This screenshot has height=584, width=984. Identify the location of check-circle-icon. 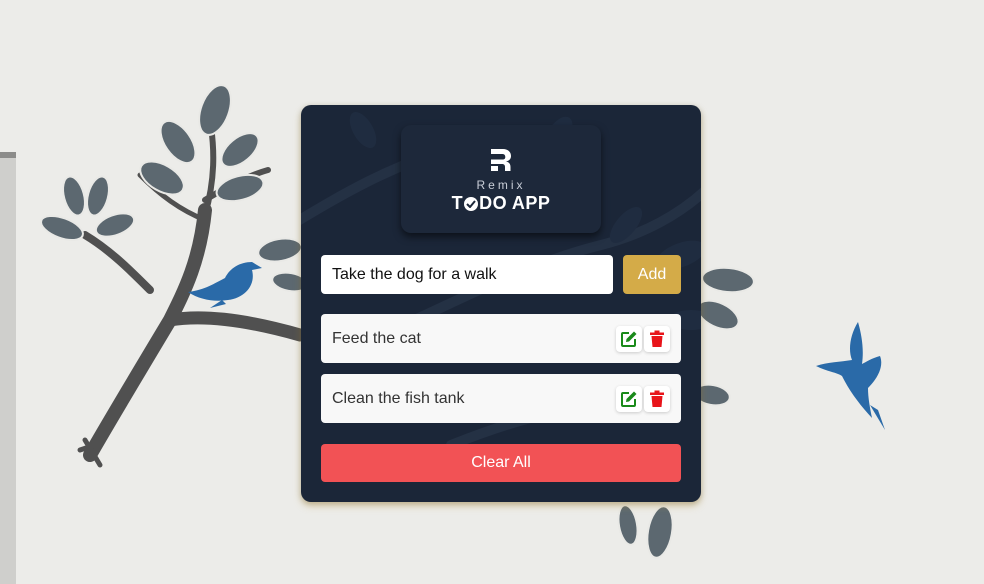
(471, 203).